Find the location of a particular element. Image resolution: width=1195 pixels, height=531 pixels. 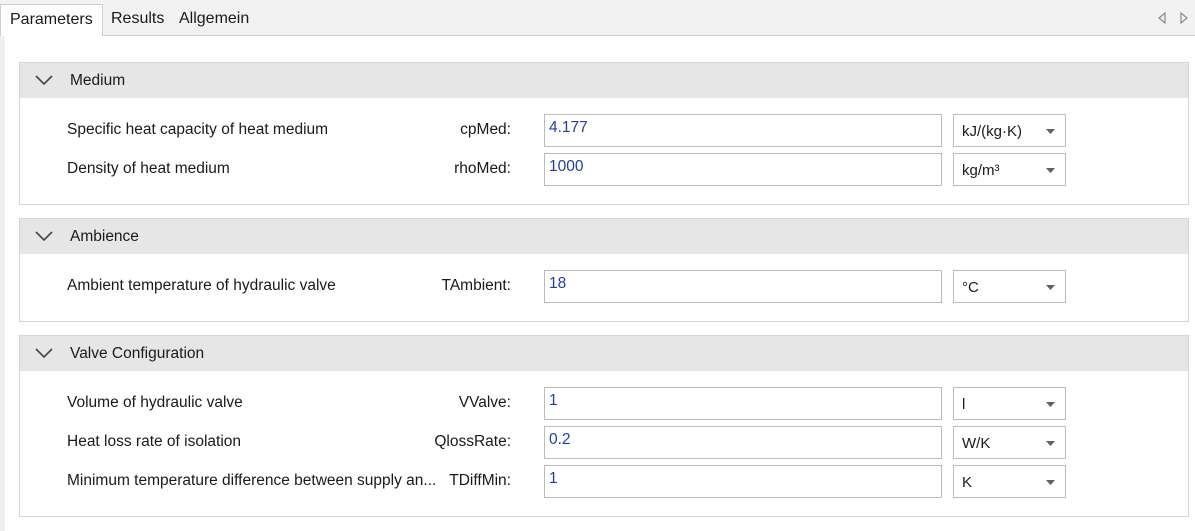

unit-select: °C is located at coordinates (1009, 286).